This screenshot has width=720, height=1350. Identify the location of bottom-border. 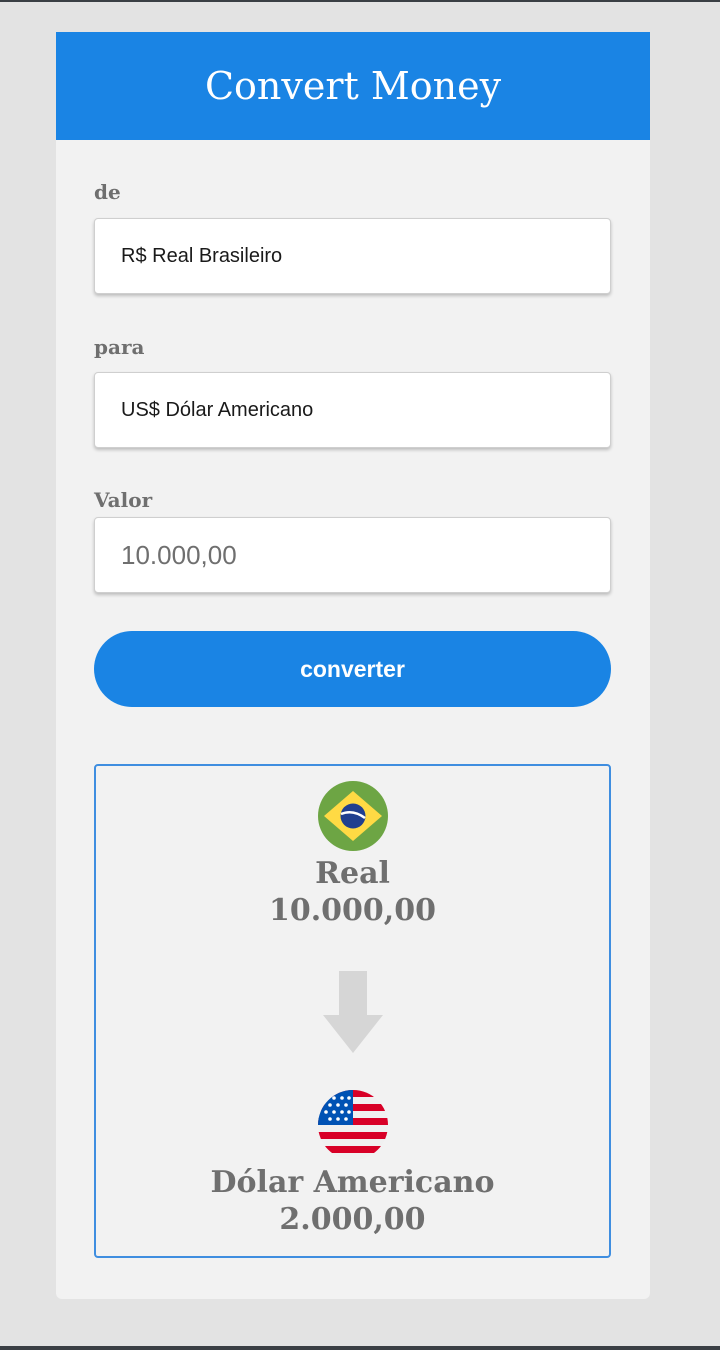
(360, 1348).